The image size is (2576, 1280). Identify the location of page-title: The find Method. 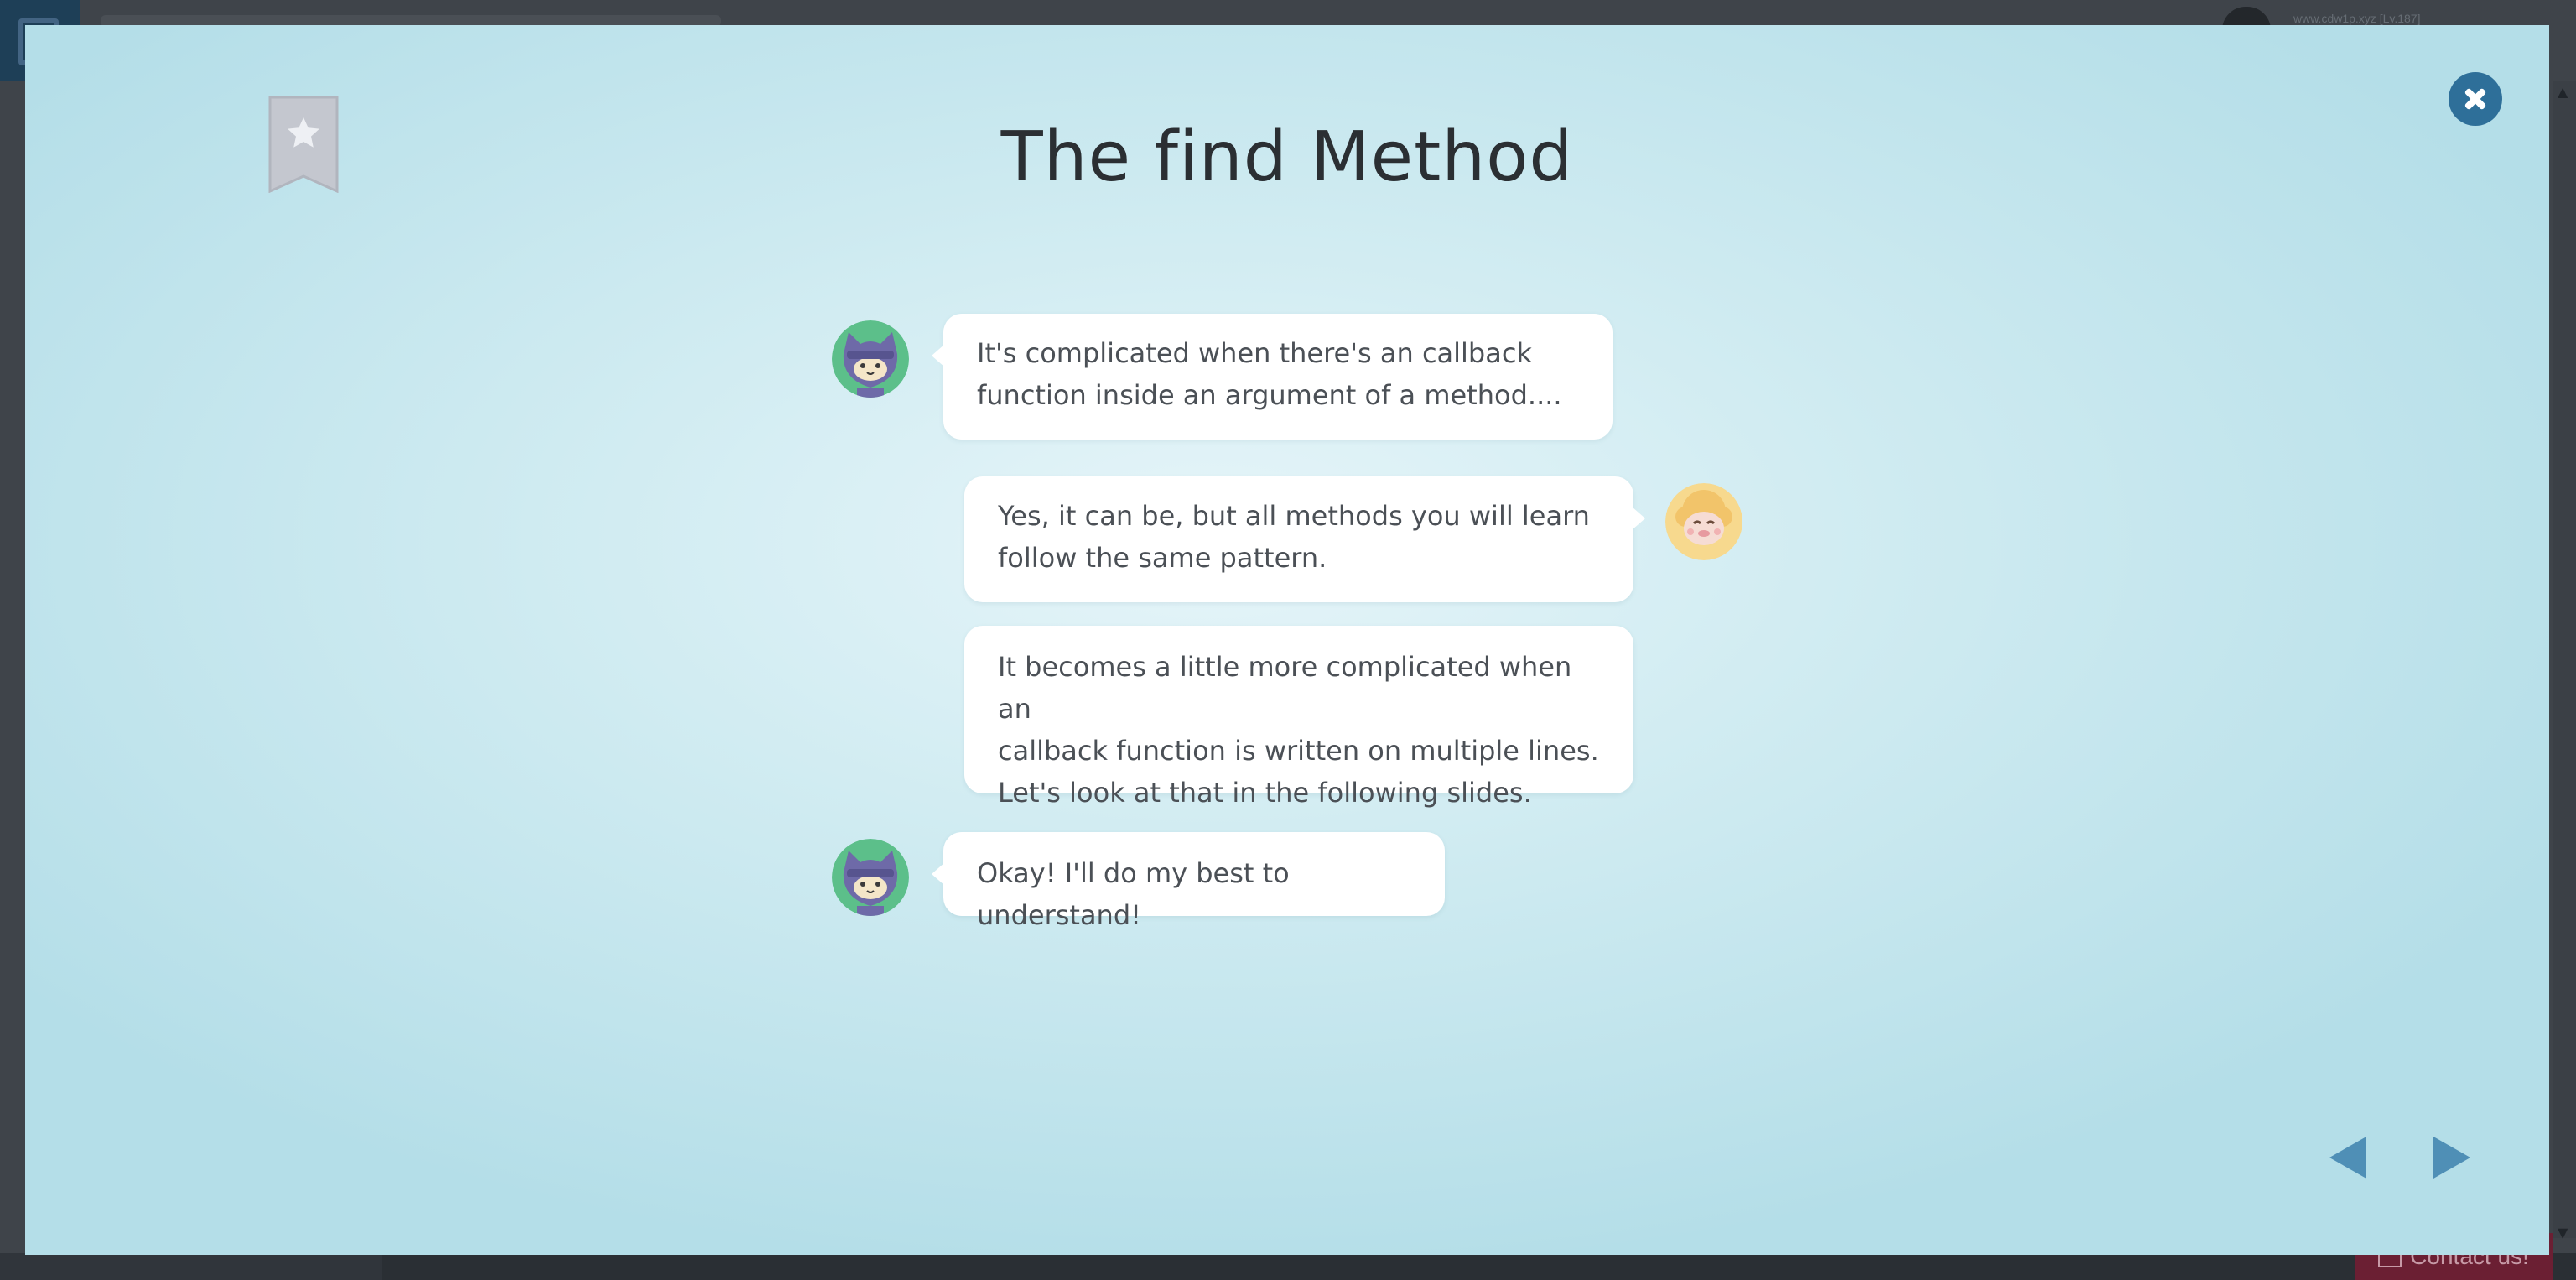
(1287, 157).